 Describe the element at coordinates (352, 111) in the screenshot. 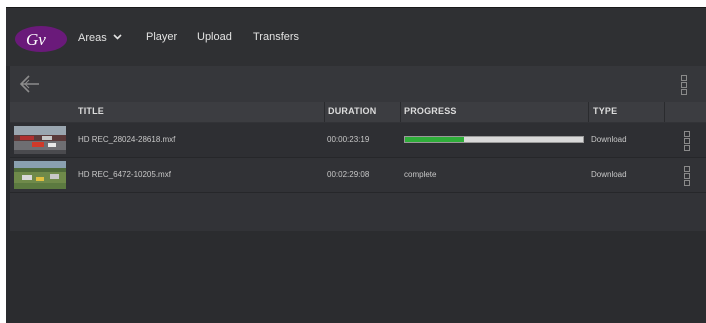

I see `column-header-duration: DURATION` at that location.